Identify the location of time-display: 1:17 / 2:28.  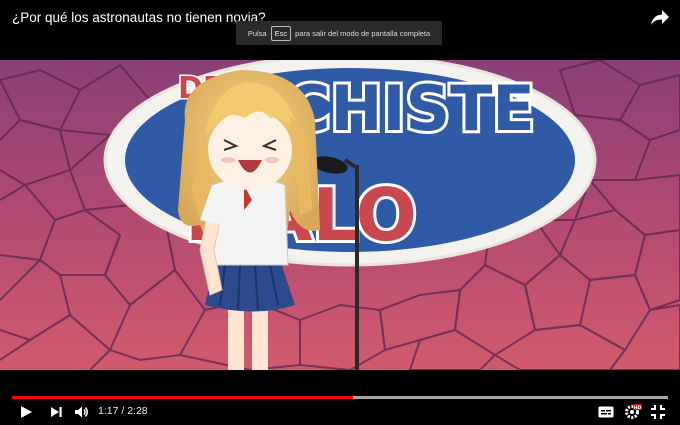
(123, 411).